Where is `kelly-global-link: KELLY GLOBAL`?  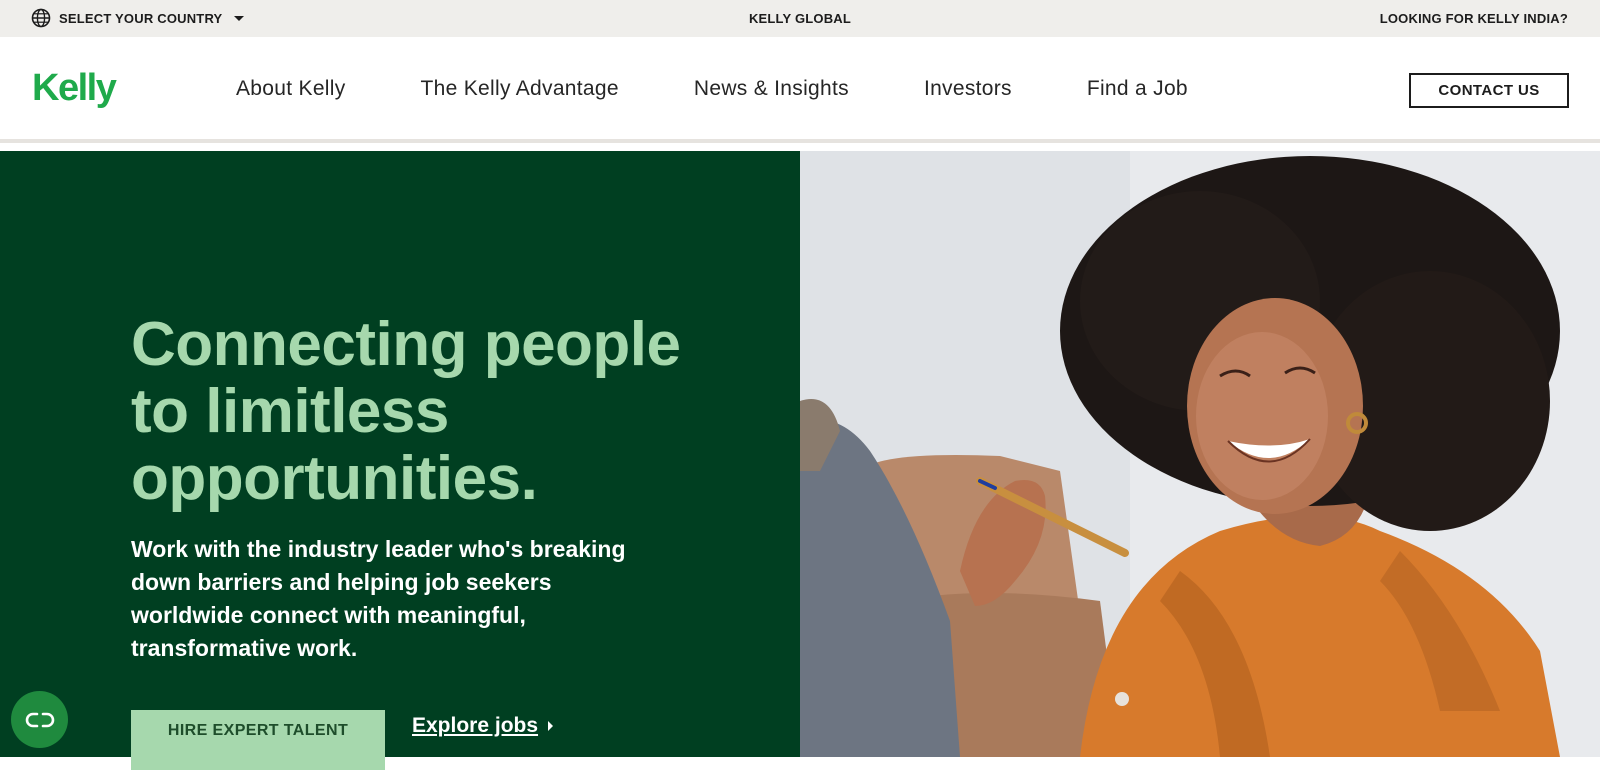
kelly-global-link: KELLY GLOBAL is located at coordinates (800, 18).